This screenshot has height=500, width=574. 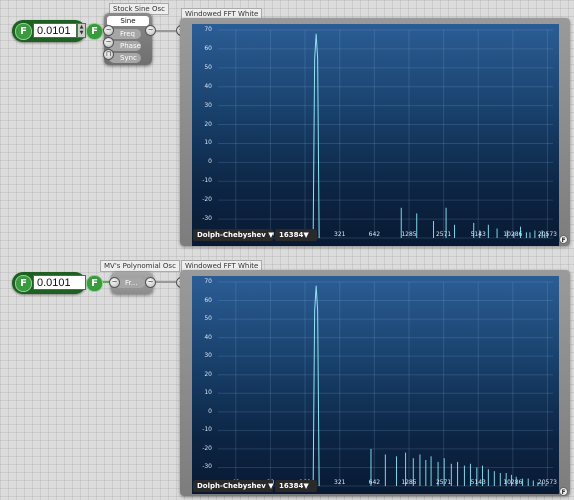 What do you see at coordinates (128, 58) in the screenshot?
I see `sync-input-label: Sync` at bounding box center [128, 58].